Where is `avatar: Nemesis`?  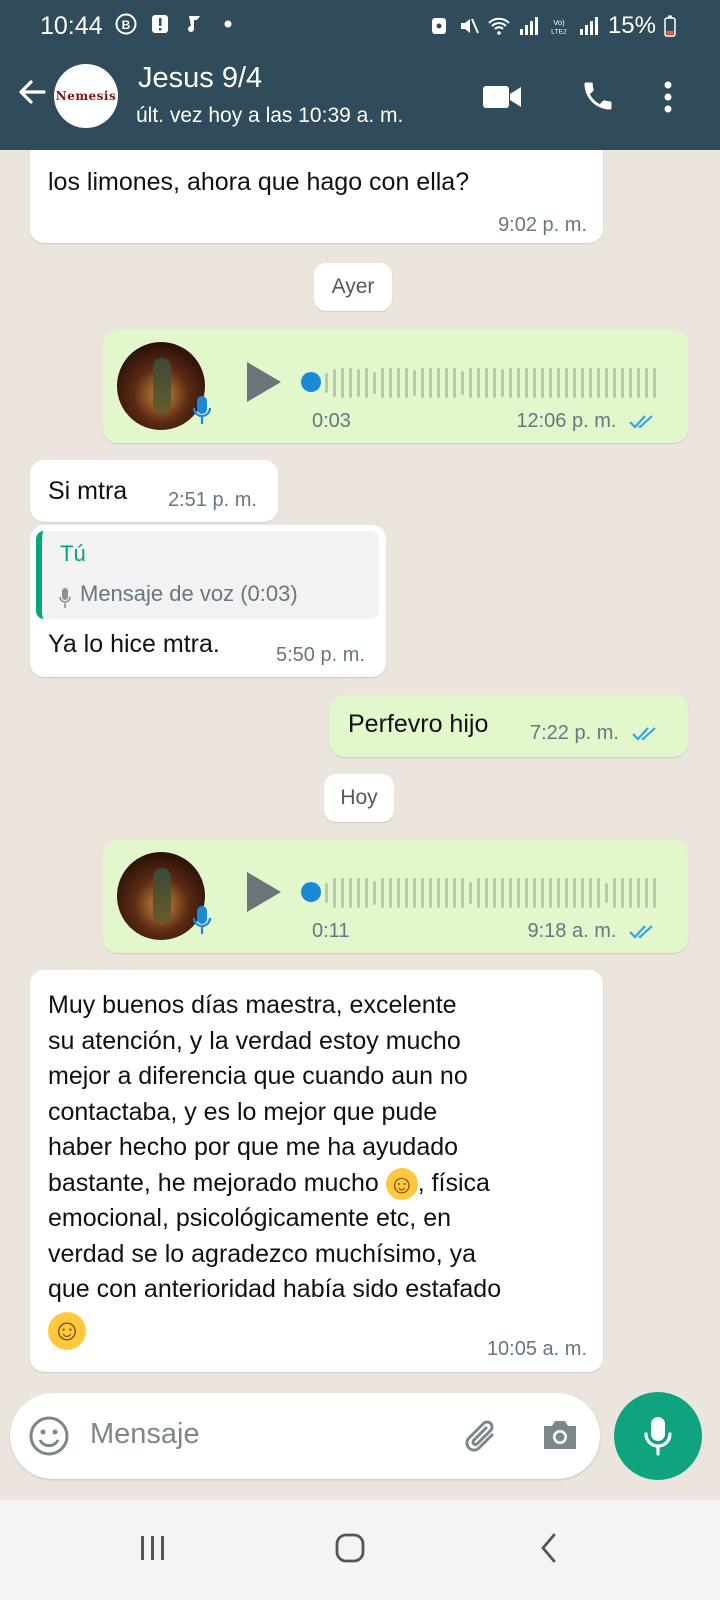 avatar: Nemesis is located at coordinates (86, 96).